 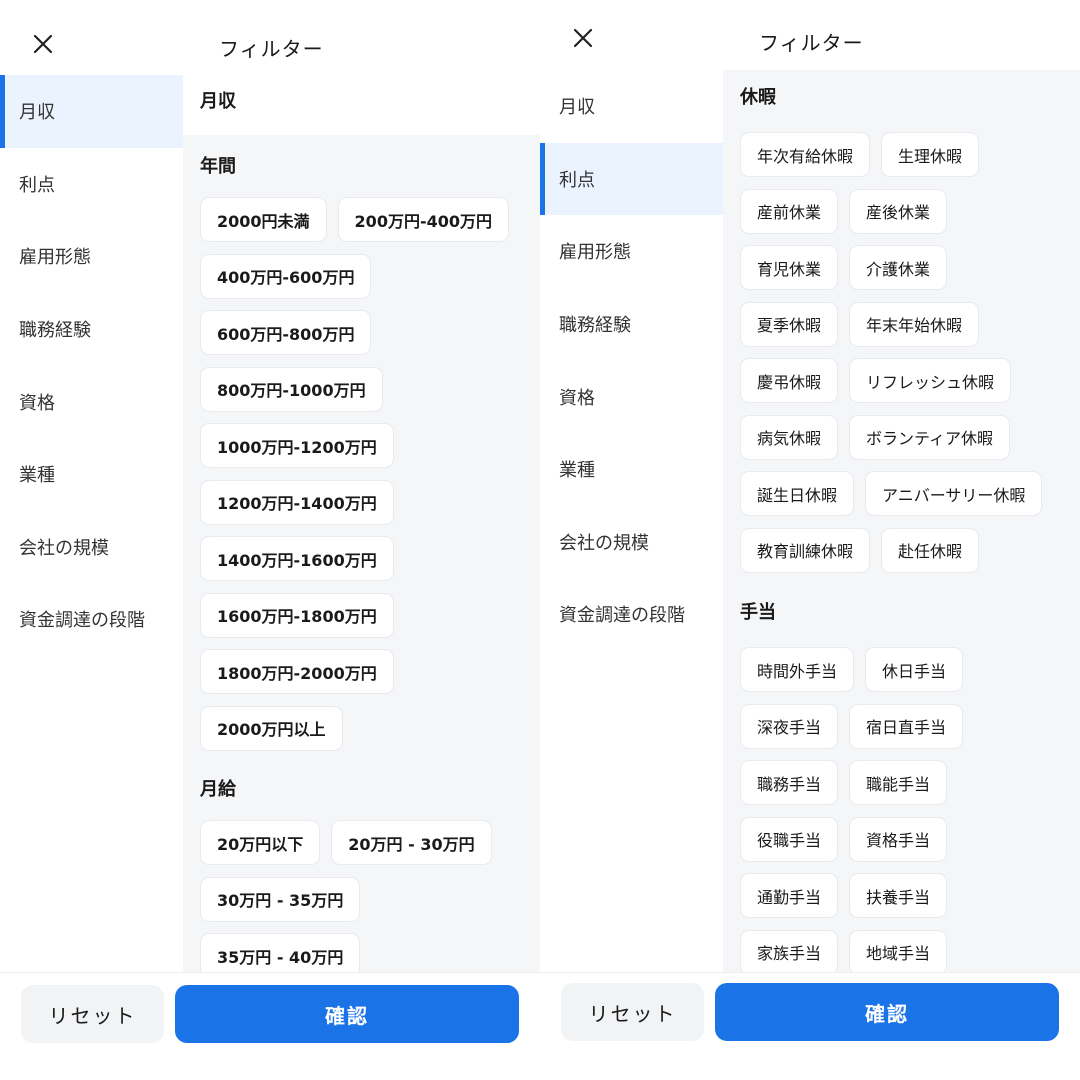 What do you see at coordinates (361, 105) in the screenshot?
I see `section-heading: 月収` at bounding box center [361, 105].